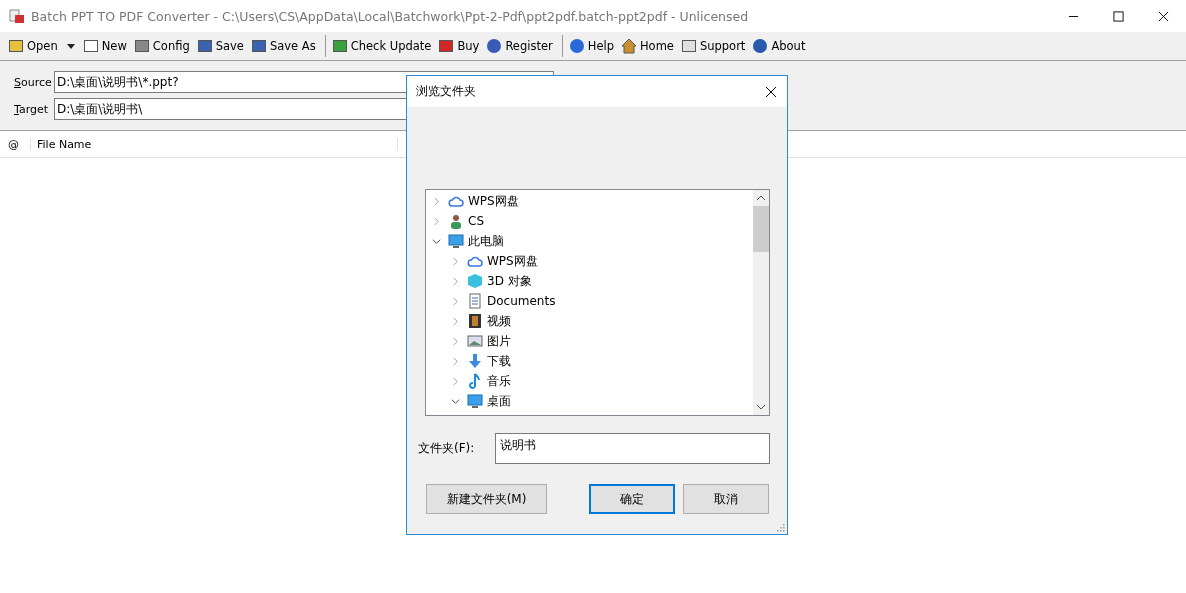  I want to click on dialog-button: 新建文件夹(M), so click(486, 499).